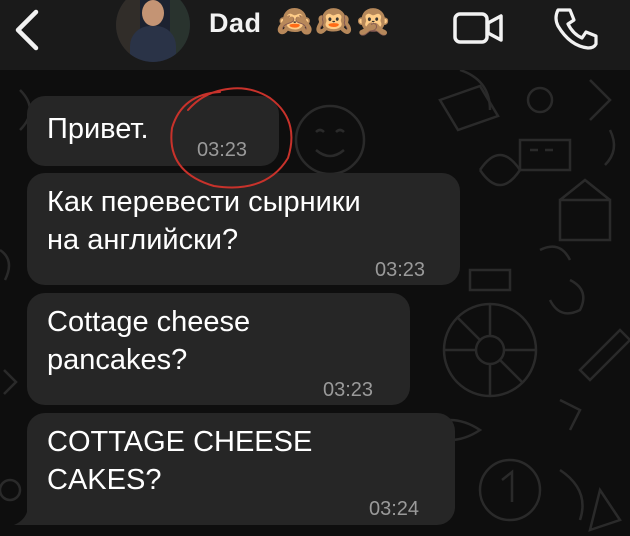 The image size is (630, 536). What do you see at coordinates (26, 515) in the screenshot?
I see `bubble-tail` at bounding box center [26, 515].